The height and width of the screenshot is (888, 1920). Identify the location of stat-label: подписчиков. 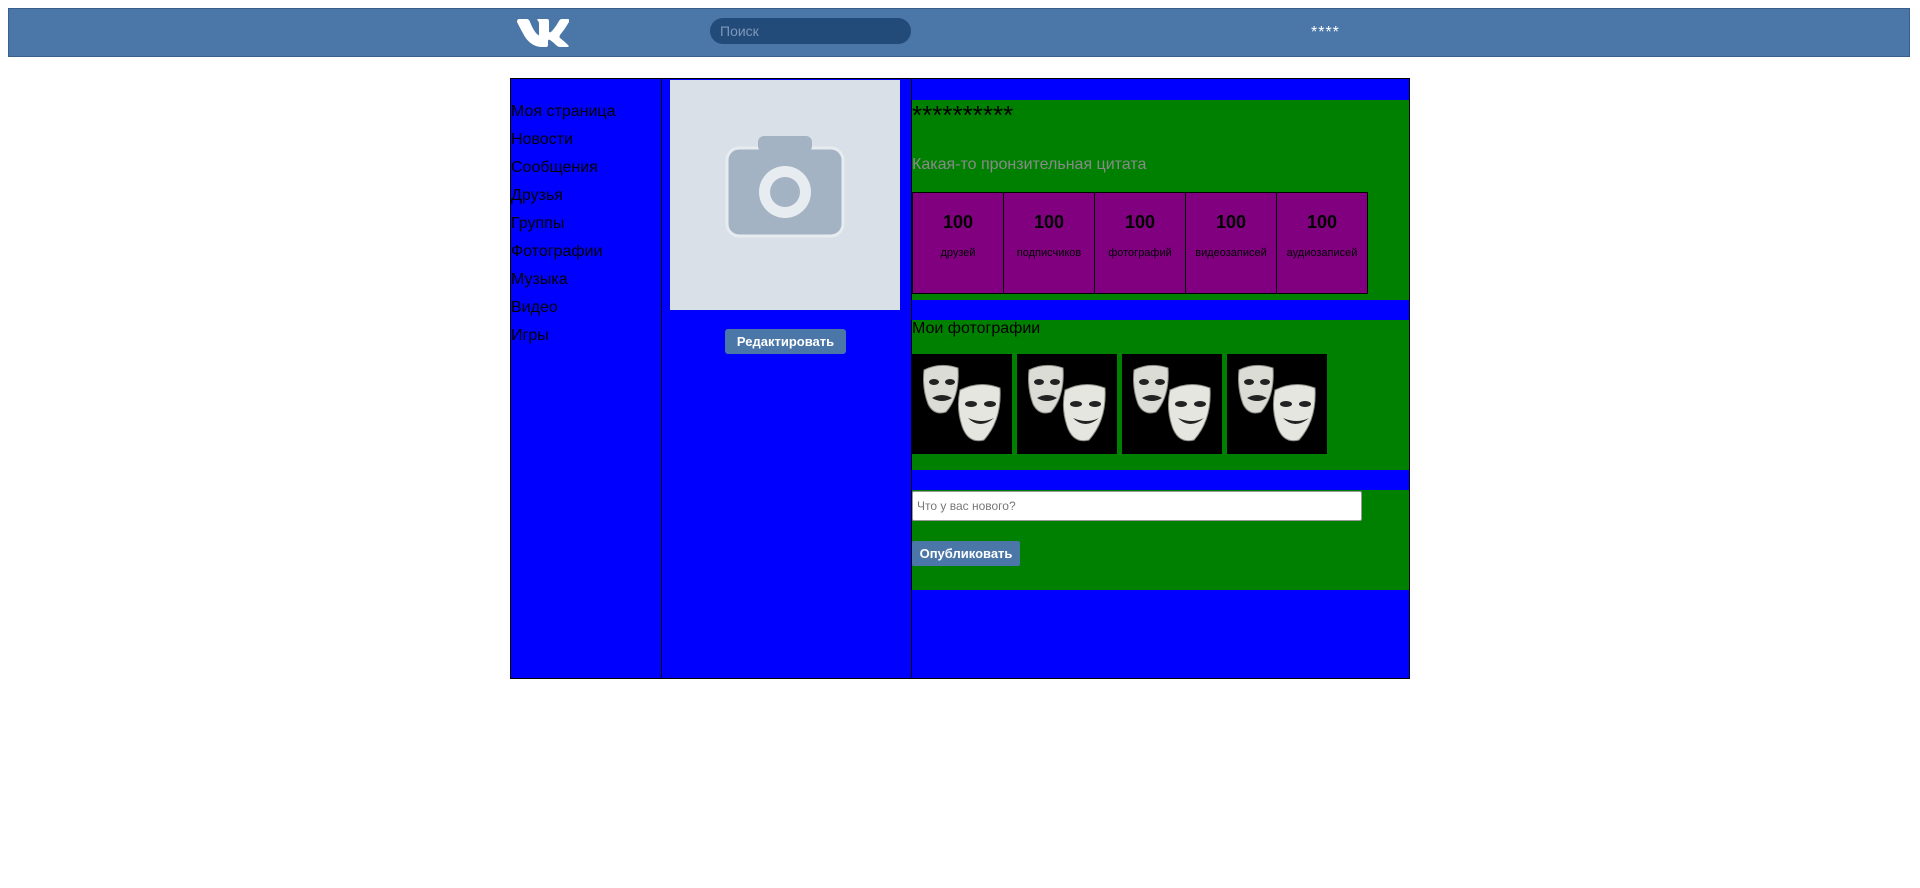
(1049, 253).